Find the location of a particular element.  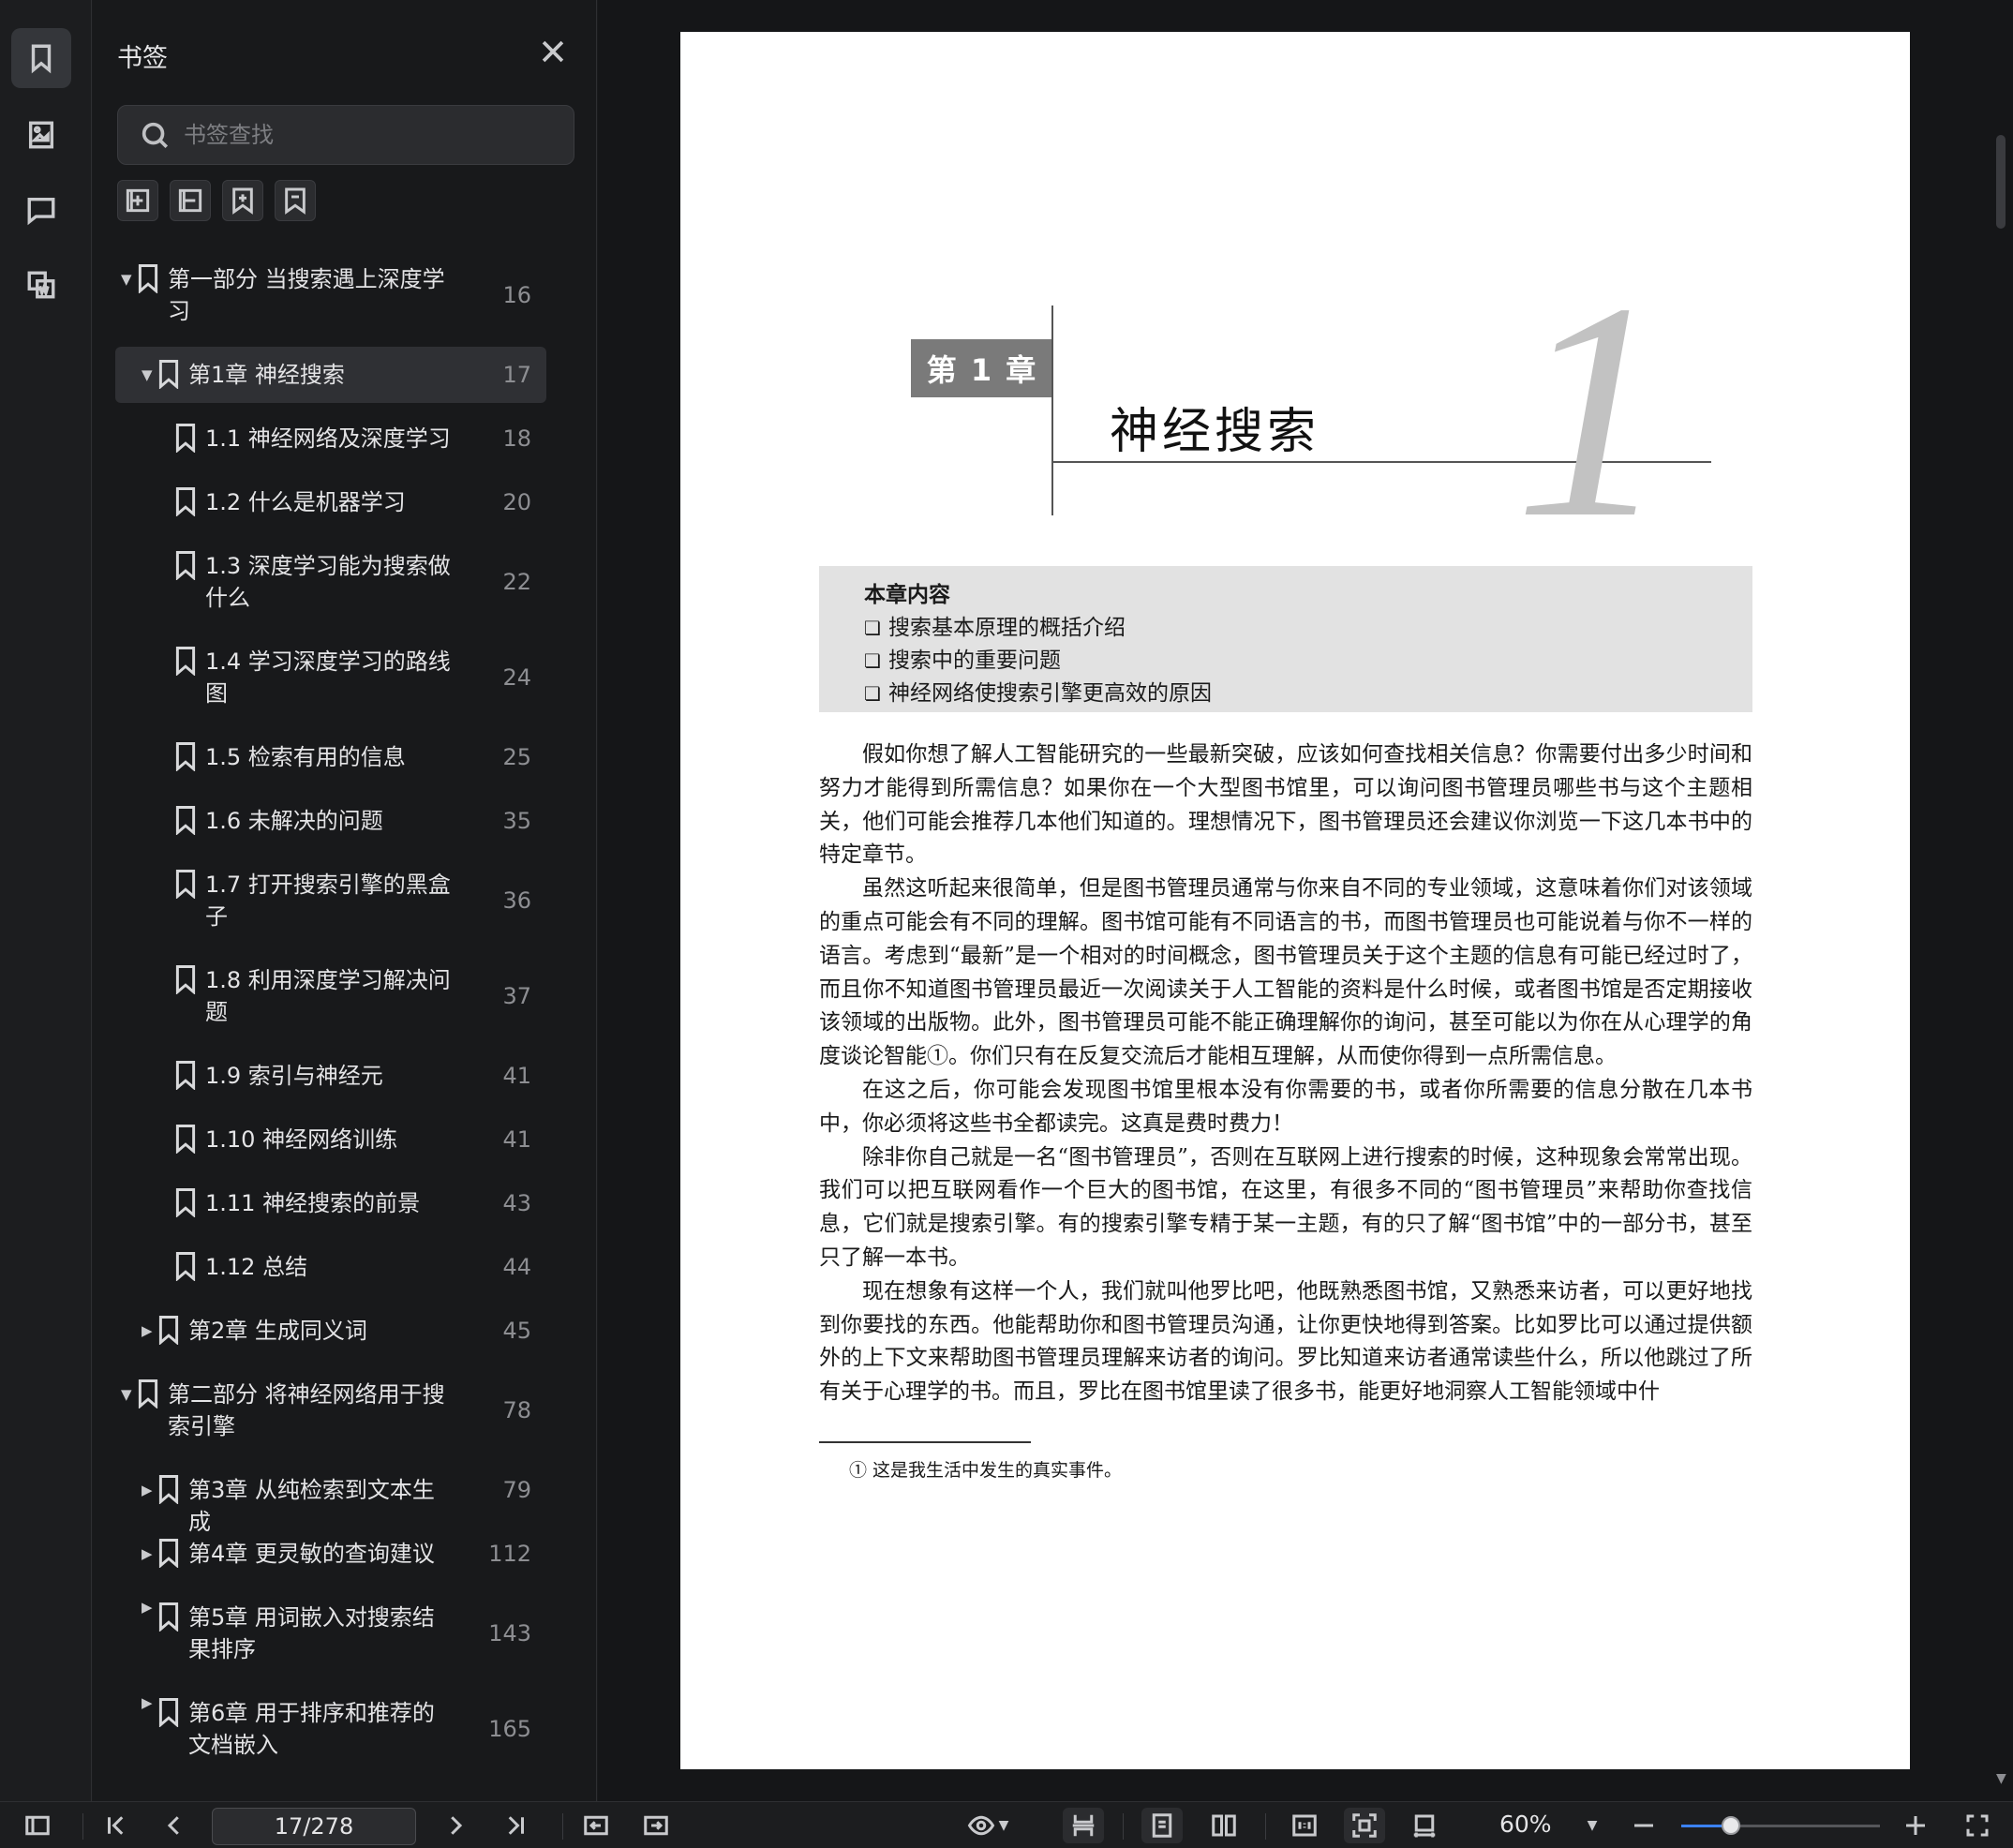

forward-icon is located at coordinates (656, 1825).